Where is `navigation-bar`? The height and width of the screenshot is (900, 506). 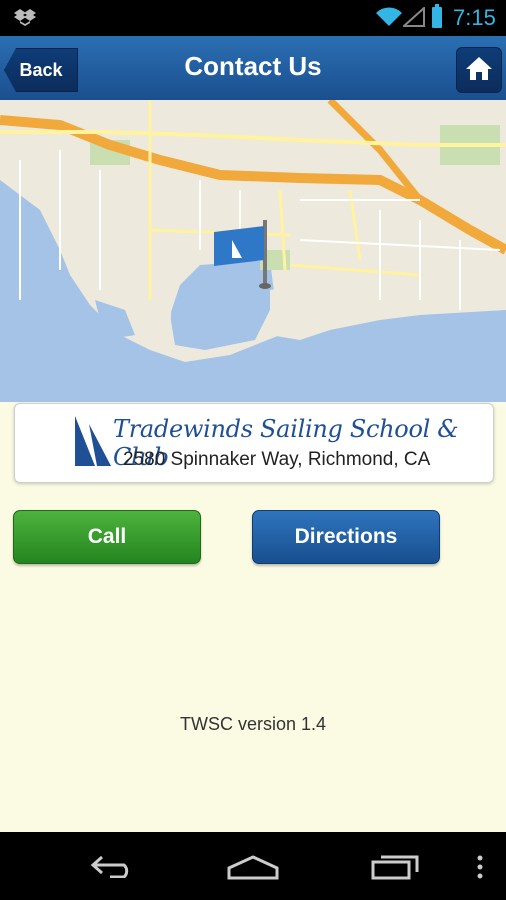 navigation-bar is located at coordinates (253, 866).